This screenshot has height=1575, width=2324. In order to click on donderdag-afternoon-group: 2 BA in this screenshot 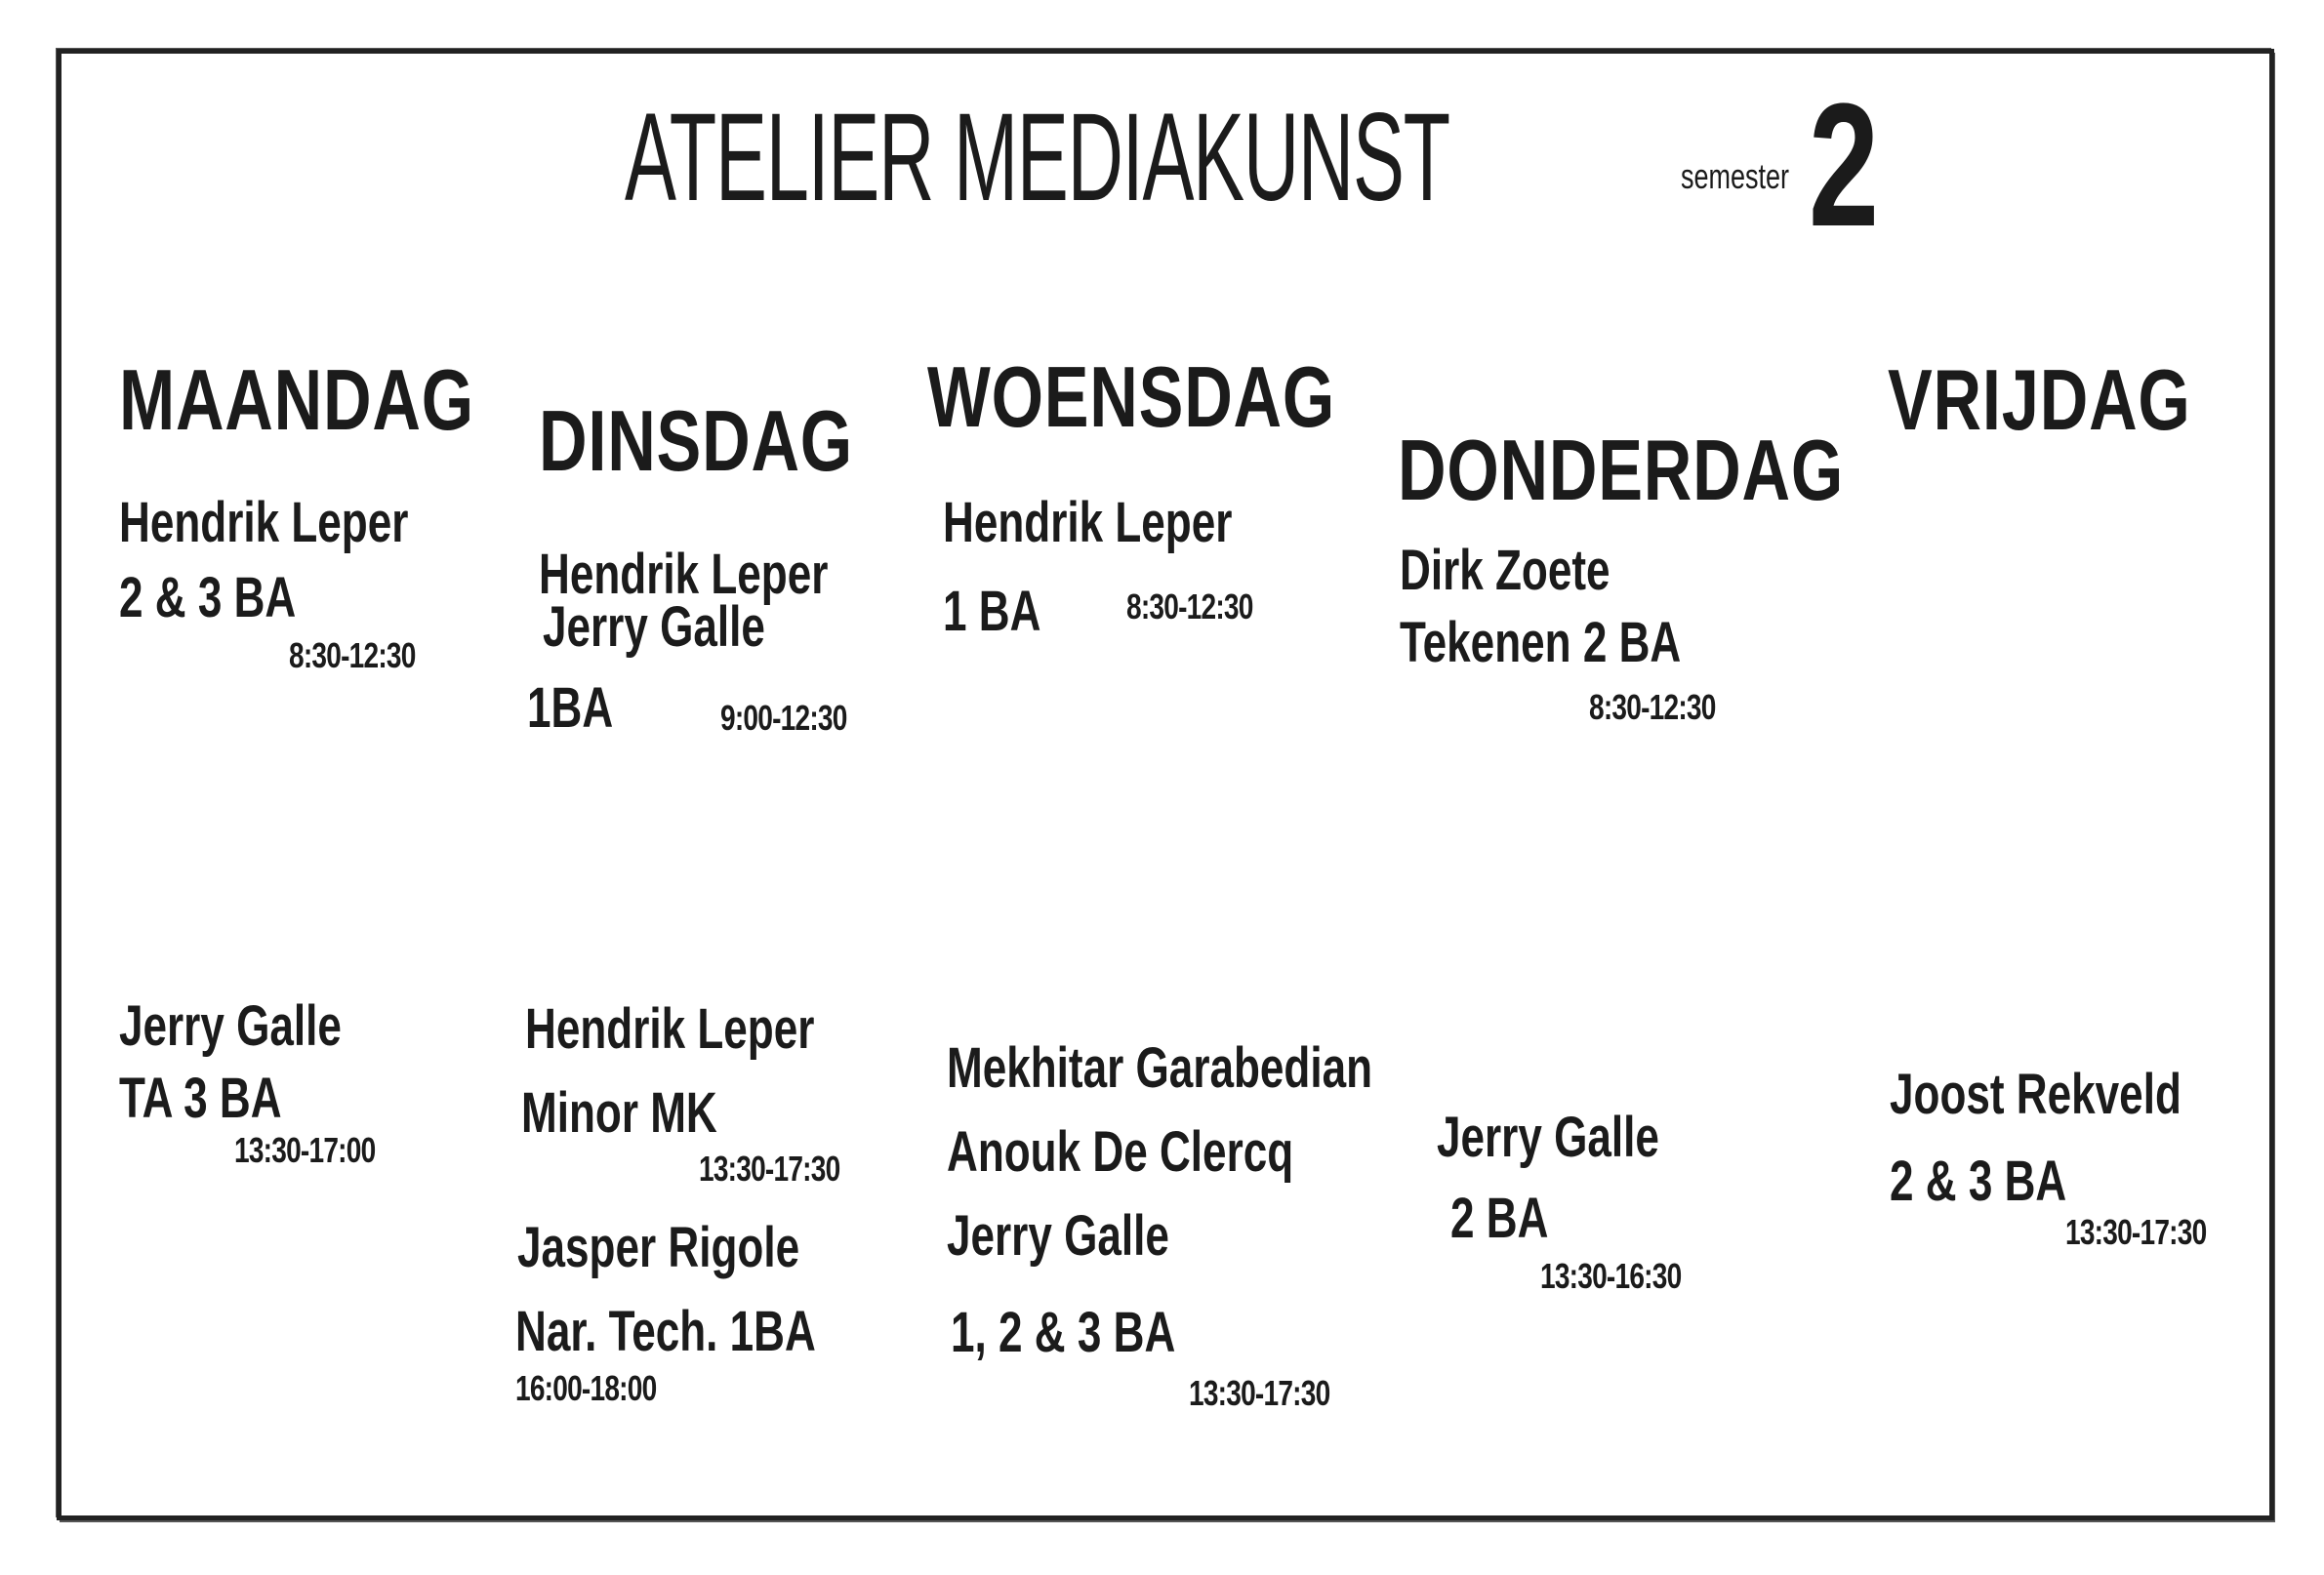, I will do `click(1499, 1218)`.